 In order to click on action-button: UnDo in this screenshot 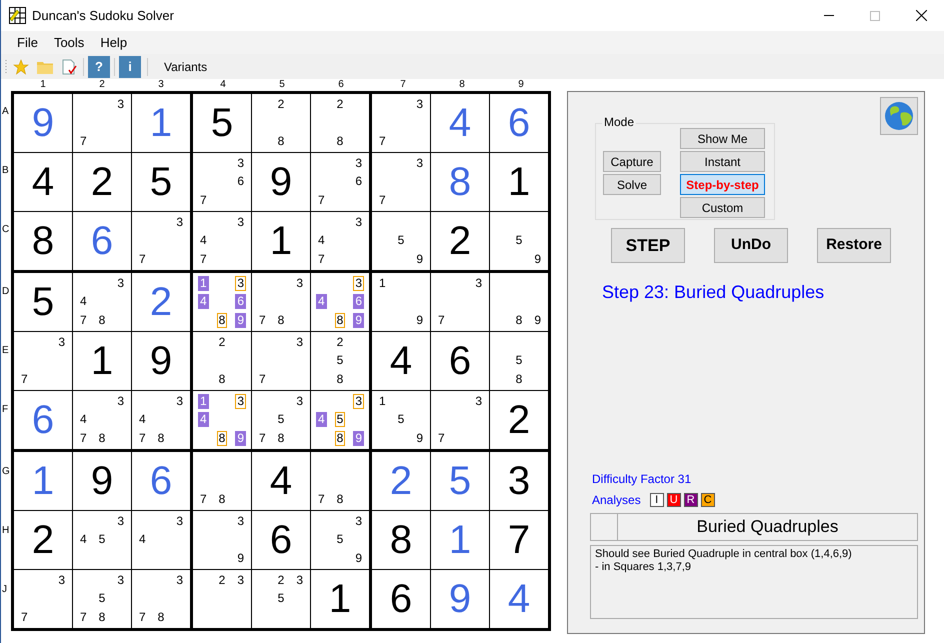, I will do `click(751, 245)`.